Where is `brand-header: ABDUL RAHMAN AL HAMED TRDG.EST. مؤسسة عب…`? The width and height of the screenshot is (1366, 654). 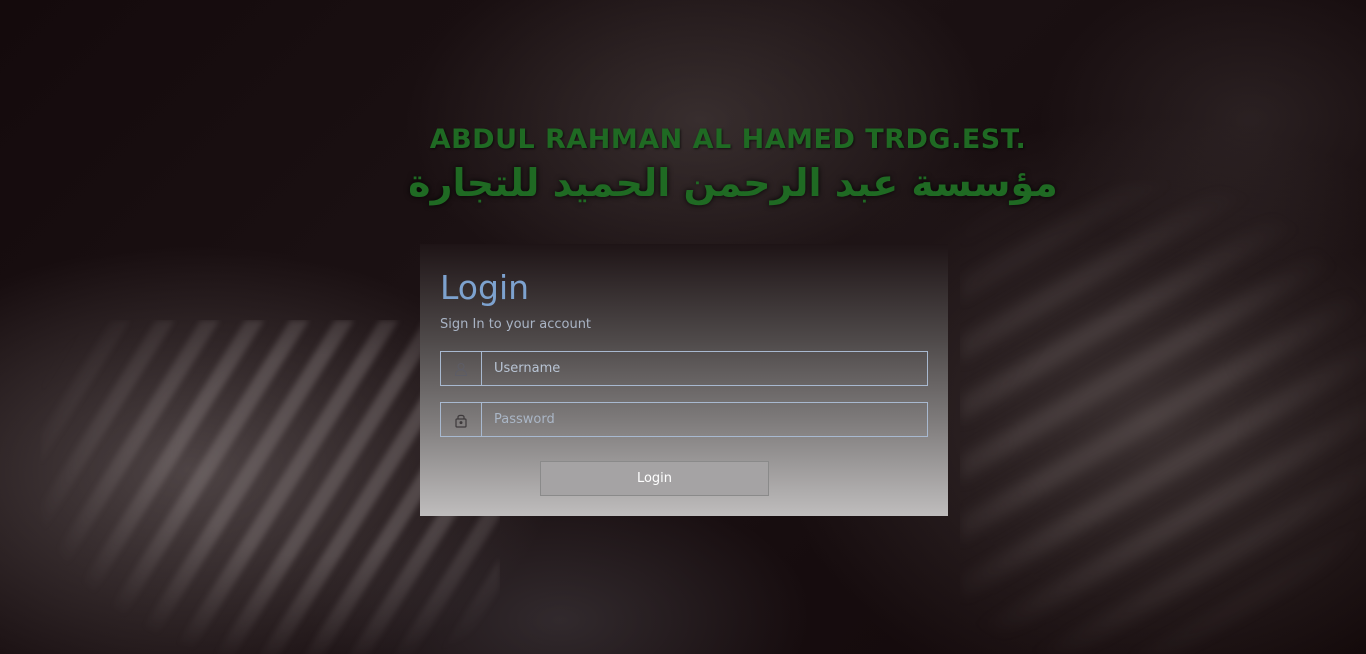 brand-header: ABDUL RAHMAN AL HAMED TRDG.EST. مؤسسة عب… is located at coordinates (683, 164).